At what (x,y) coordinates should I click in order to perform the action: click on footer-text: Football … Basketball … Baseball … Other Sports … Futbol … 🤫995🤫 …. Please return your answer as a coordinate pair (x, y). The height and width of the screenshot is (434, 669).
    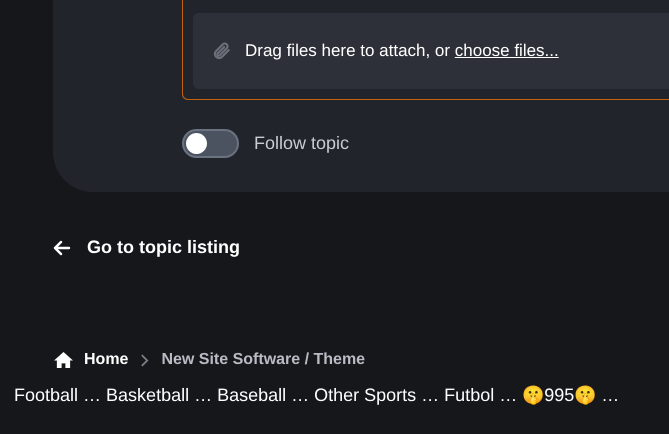
    Looking at the image, I should click on (317, 395).